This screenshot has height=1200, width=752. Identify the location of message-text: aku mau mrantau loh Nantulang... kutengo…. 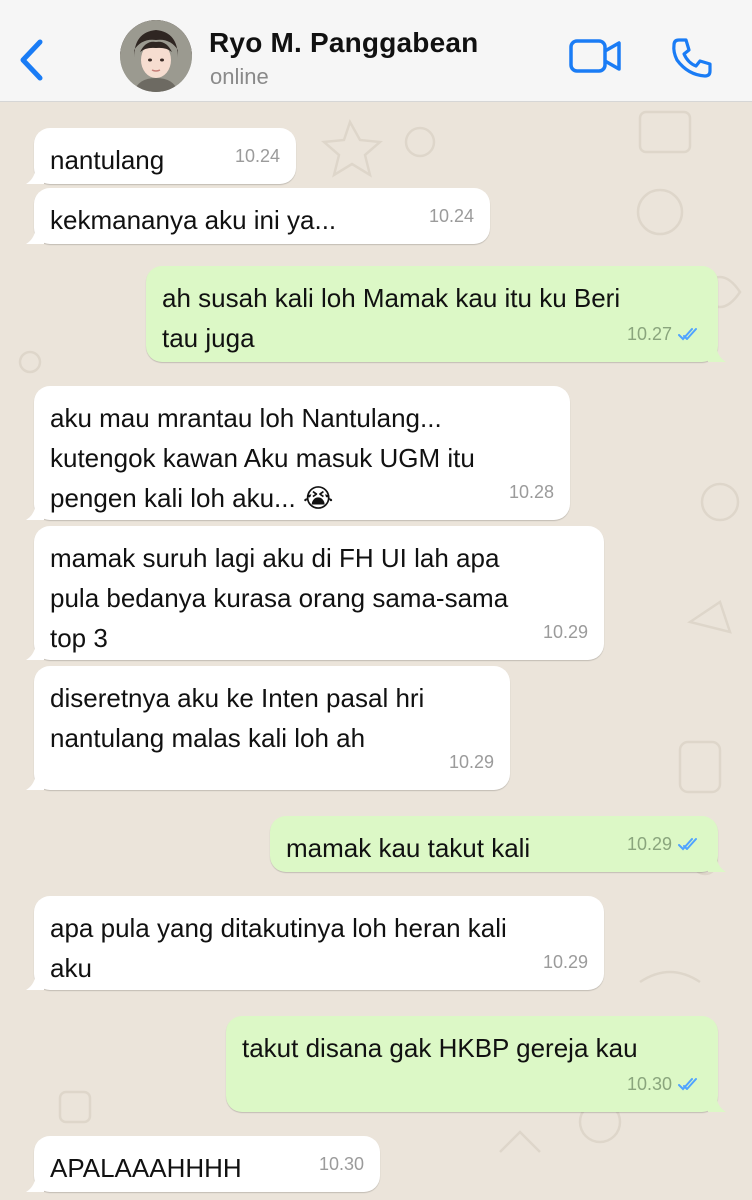
(262, 458).